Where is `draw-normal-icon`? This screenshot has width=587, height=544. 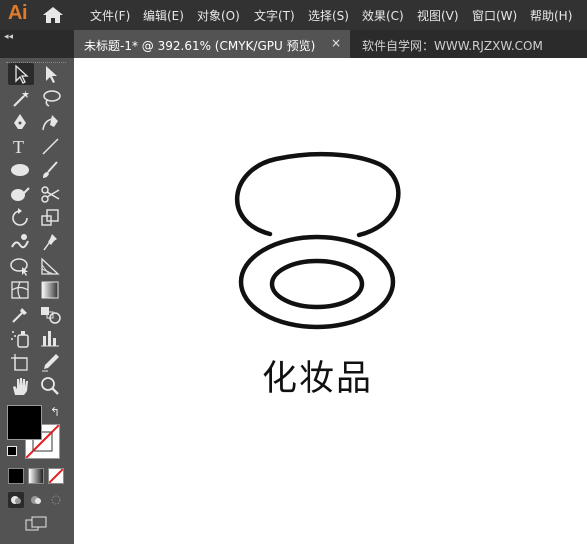 draw-normal-icon is located at coordinates (16, 500).